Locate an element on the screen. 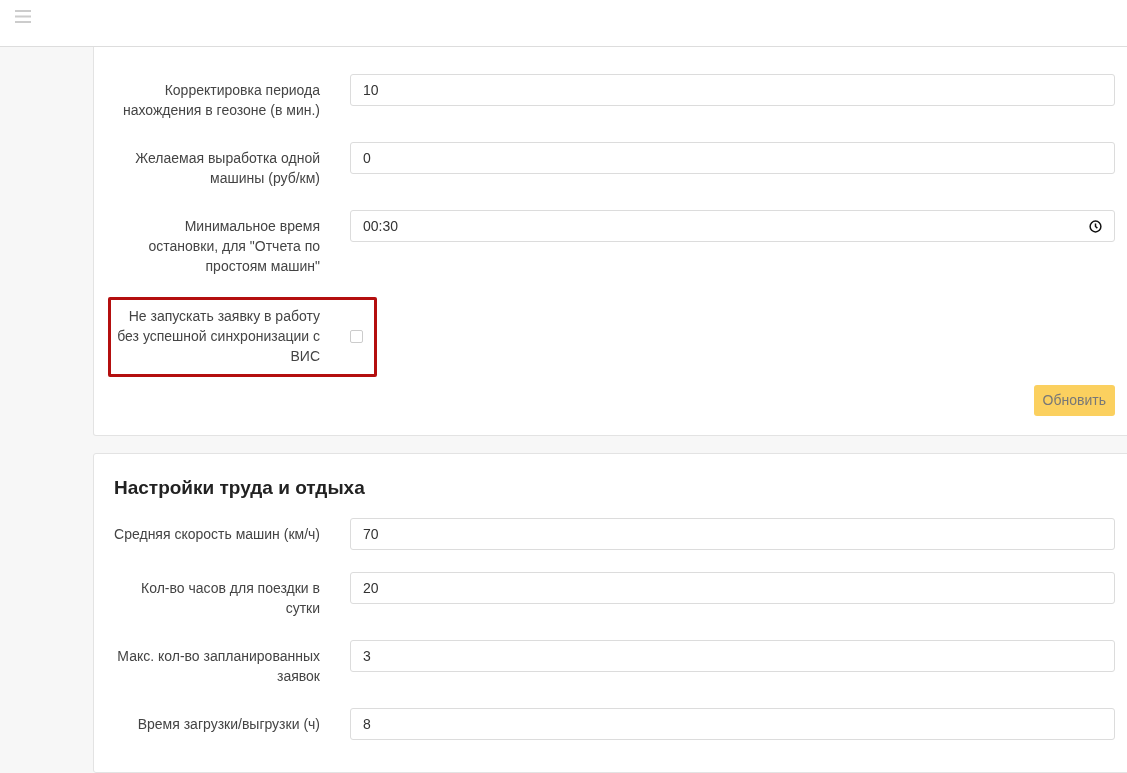  clock-icon is located at coordinates (1095, 226).